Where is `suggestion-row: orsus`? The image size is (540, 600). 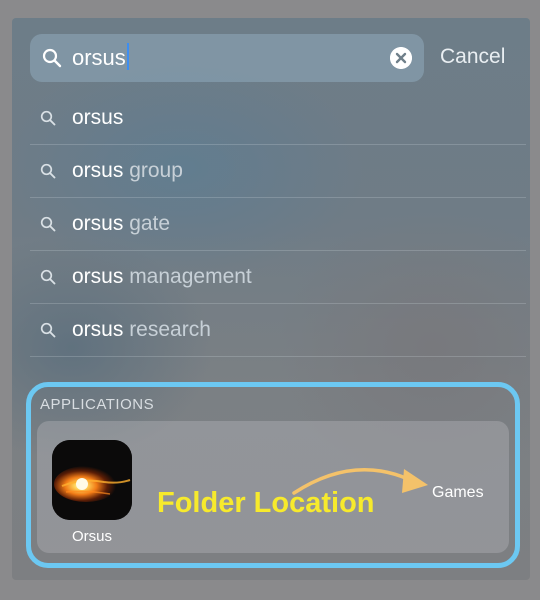 suggestion-row: orsus is located at coordinates (278, 118).